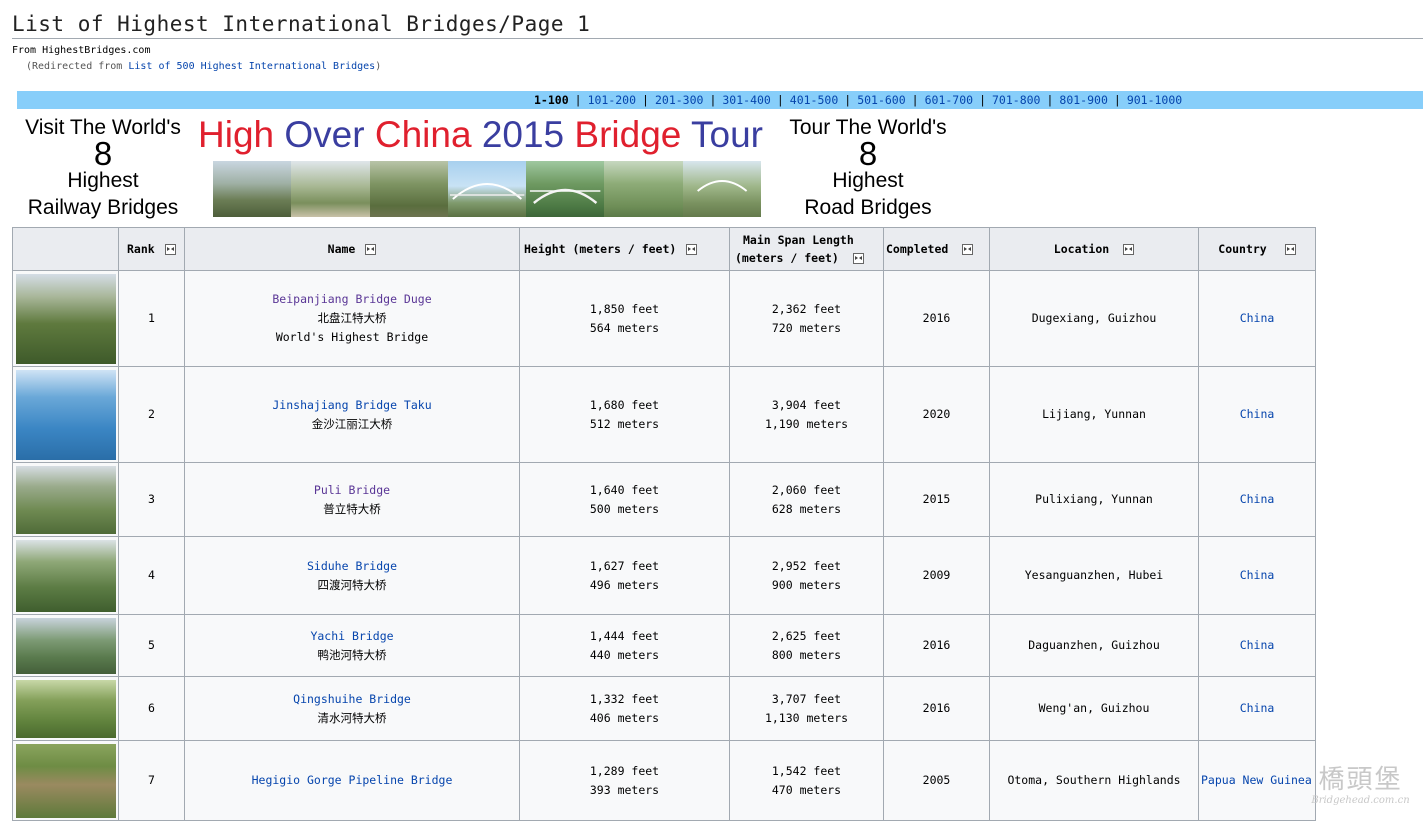  What do you see at coordinates (612, 100) in the screenshot?
I see `range-link: 101-200` at bounding box center [612, 100].